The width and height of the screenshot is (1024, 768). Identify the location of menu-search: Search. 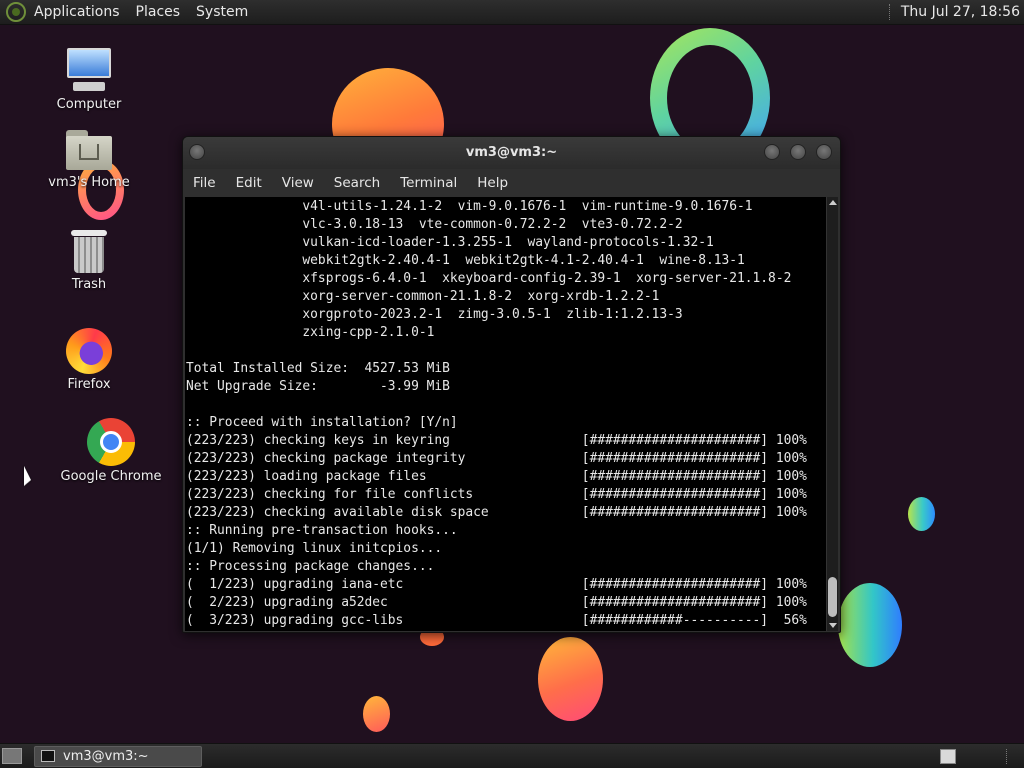
(357, 183).